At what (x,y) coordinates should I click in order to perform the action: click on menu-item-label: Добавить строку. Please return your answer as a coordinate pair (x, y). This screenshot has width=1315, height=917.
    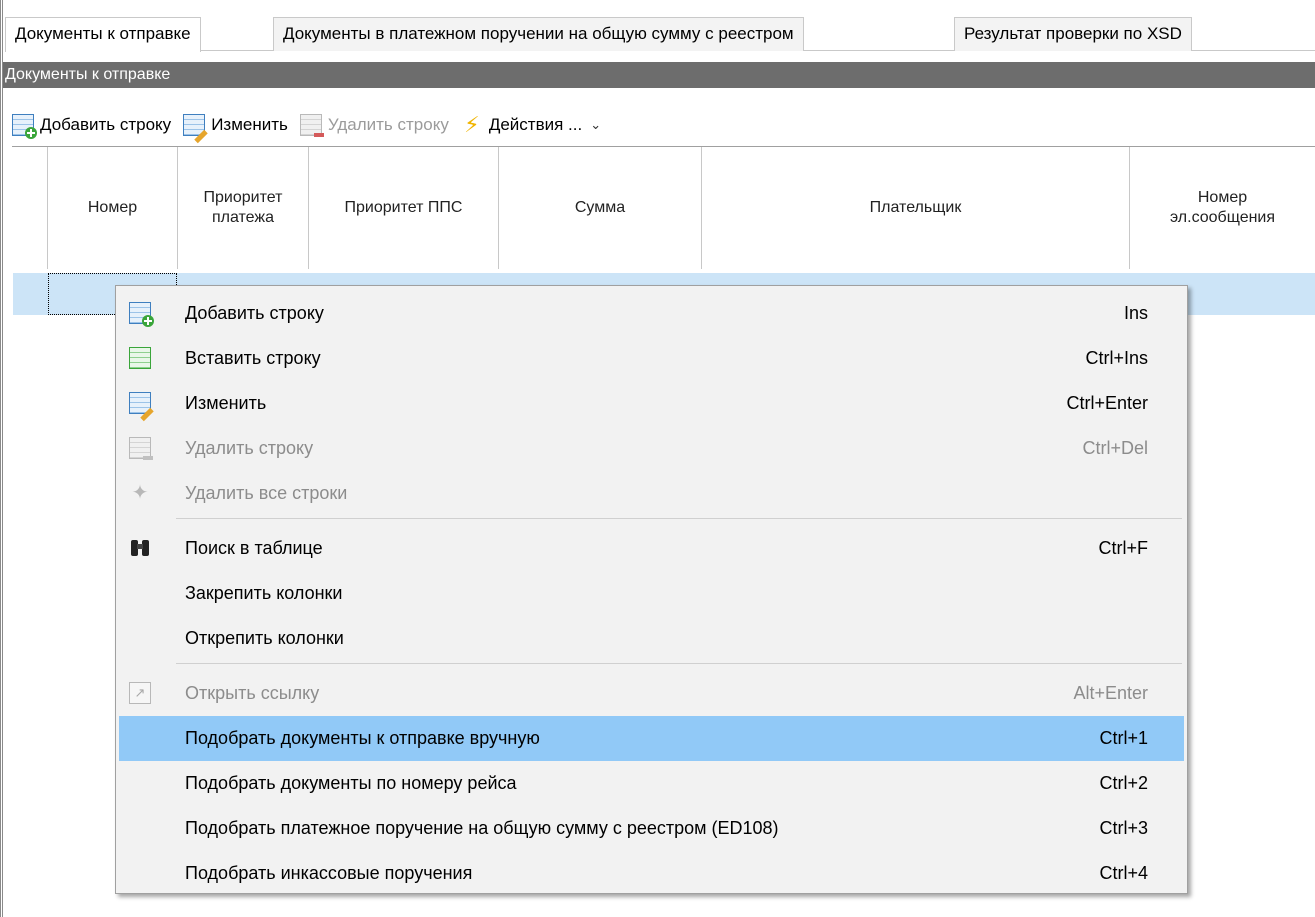
    Looking at the image, I should click on (254, 313).